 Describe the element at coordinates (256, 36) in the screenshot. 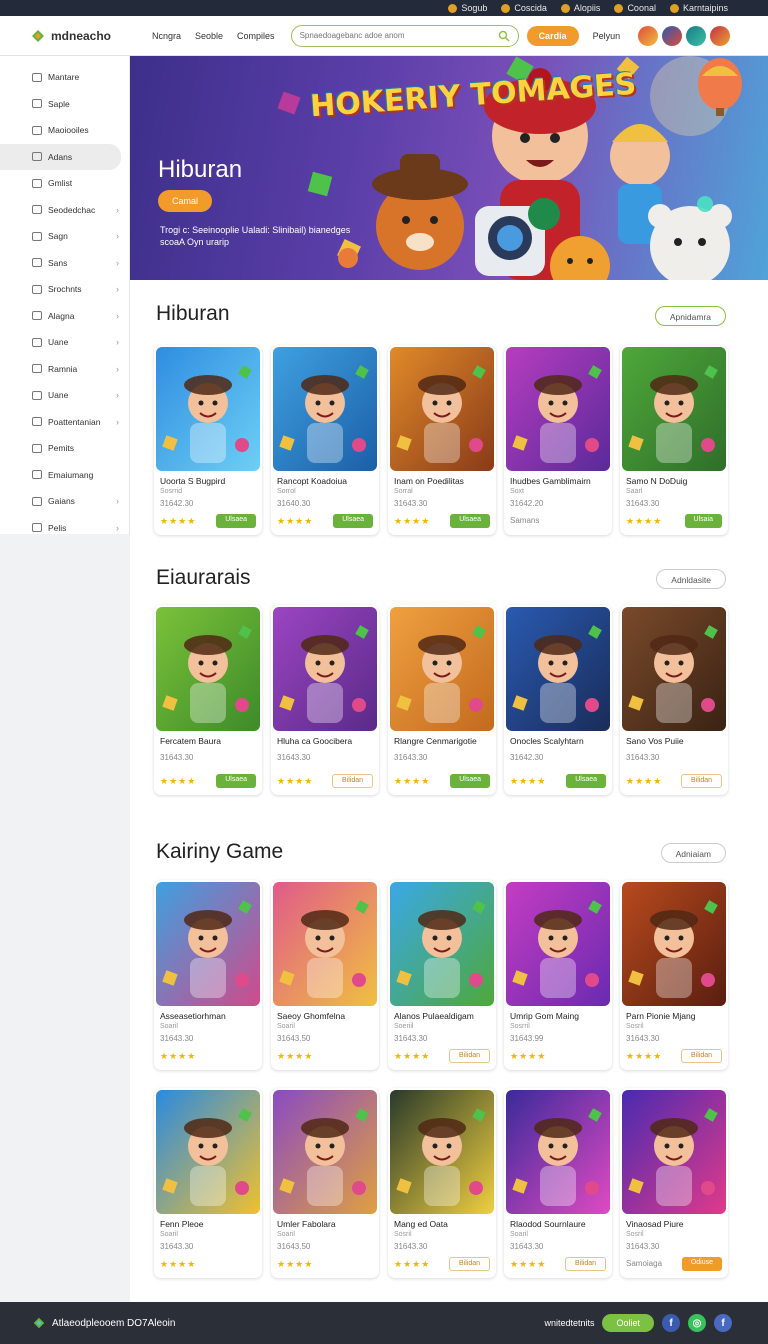

I see `nav-link: Compiles` at that location.